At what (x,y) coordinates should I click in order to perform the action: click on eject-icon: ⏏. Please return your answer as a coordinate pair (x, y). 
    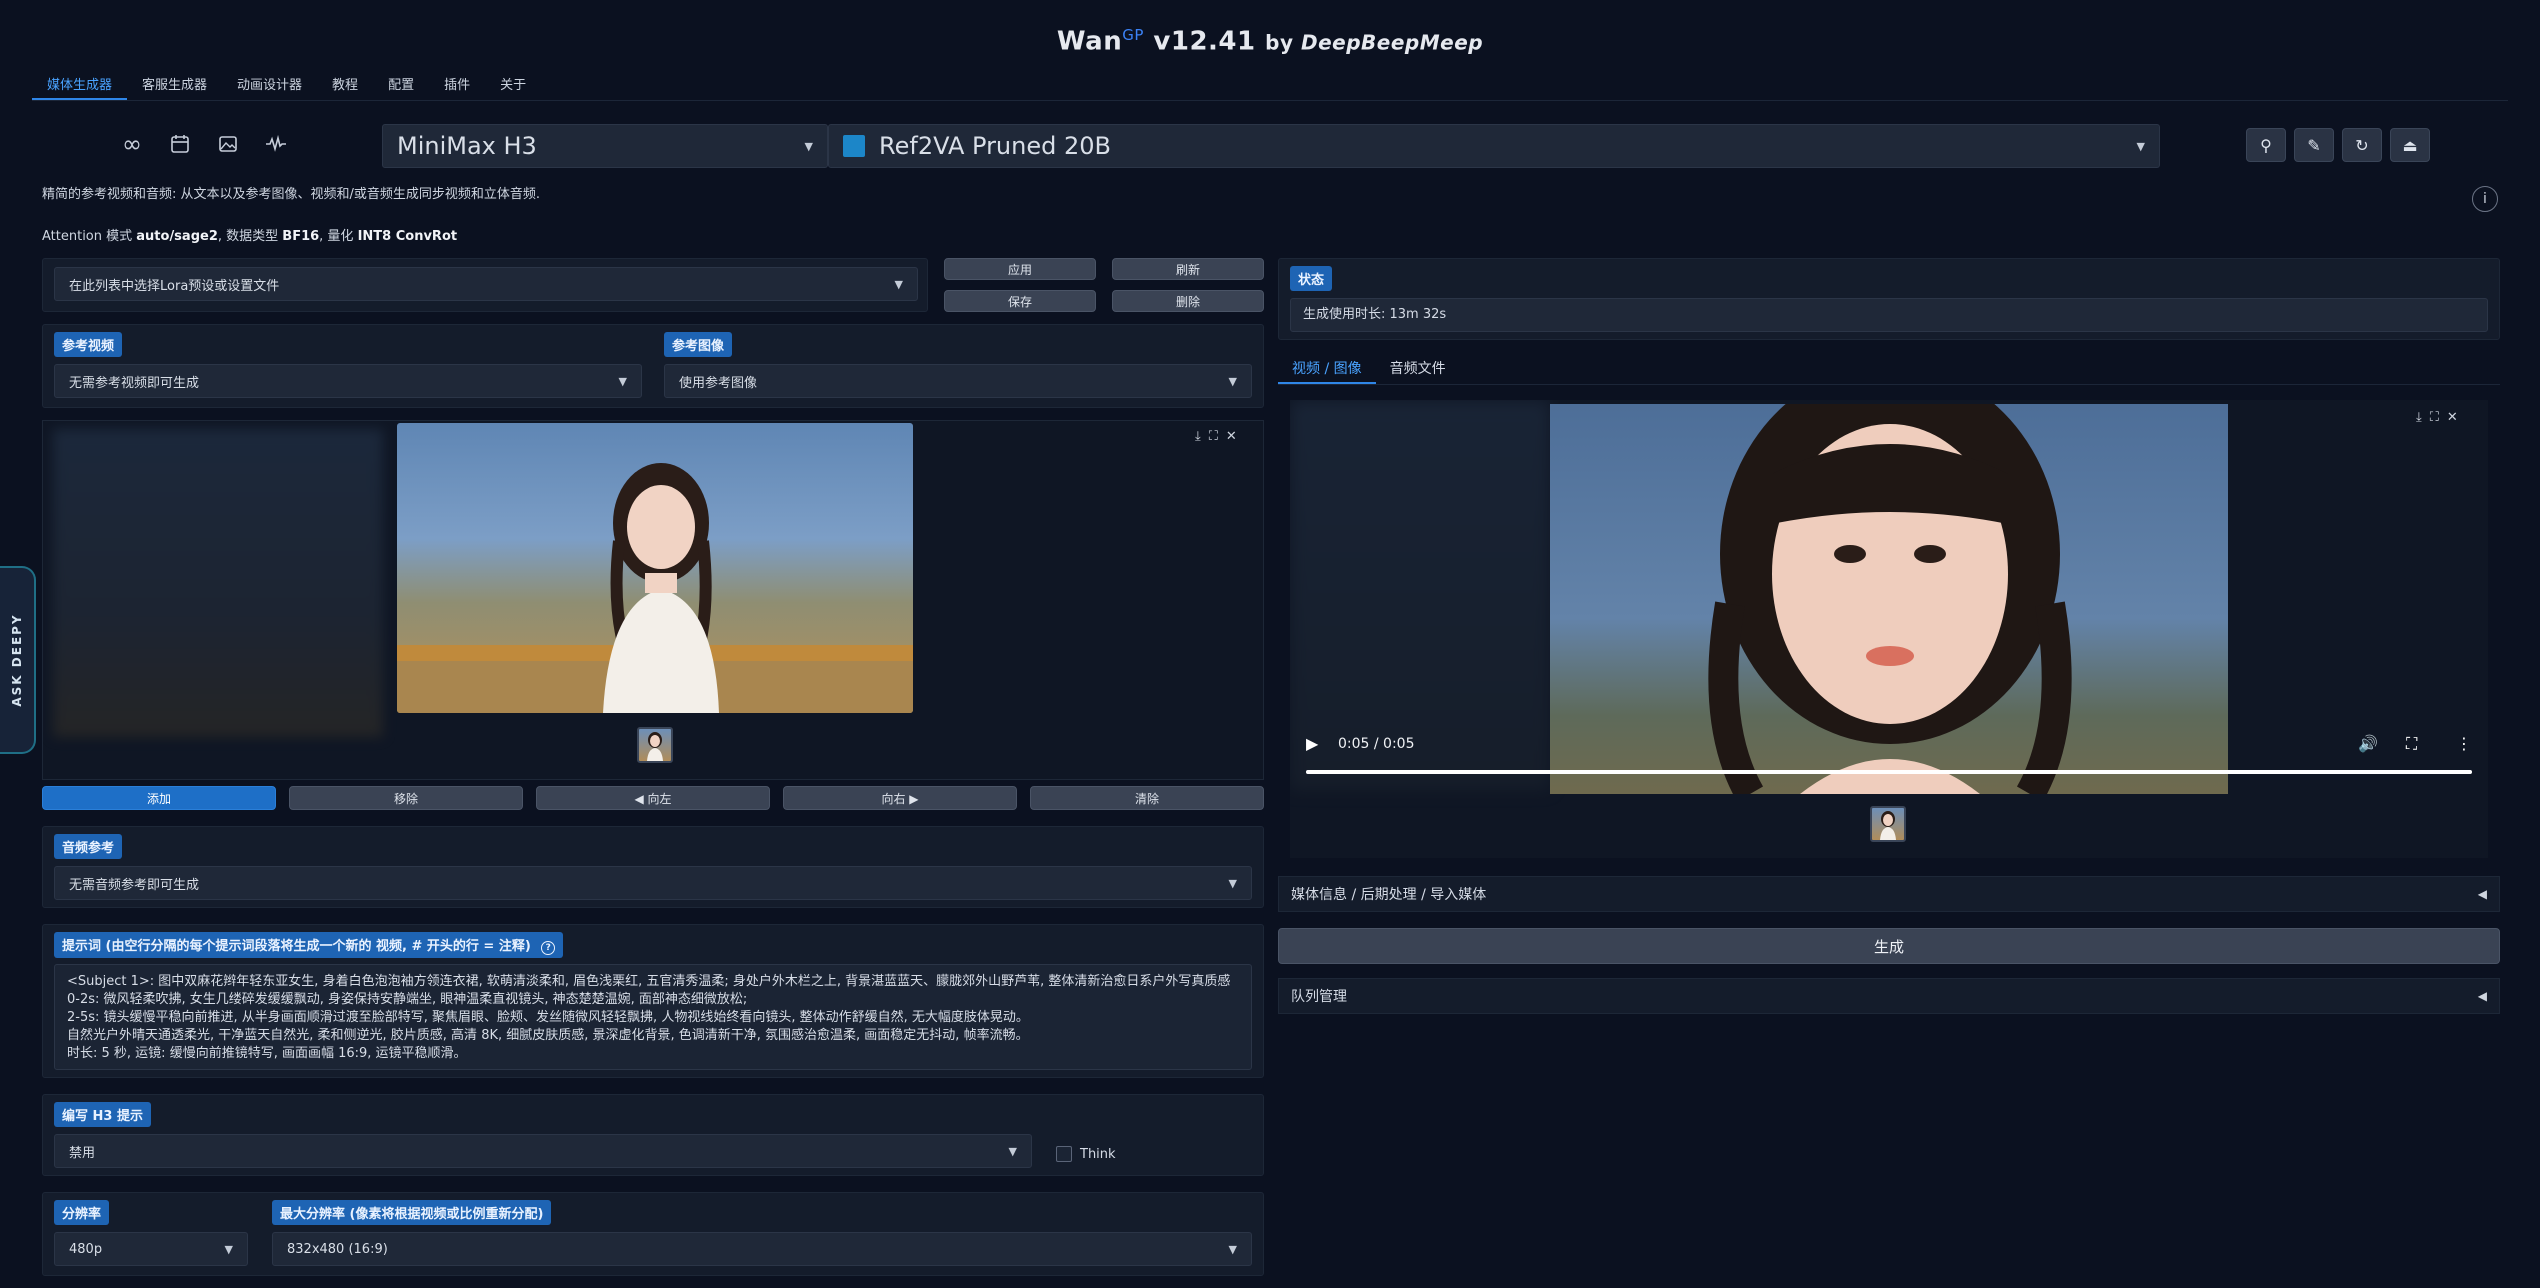
    Looking at the image, I should click on (2410, 145).